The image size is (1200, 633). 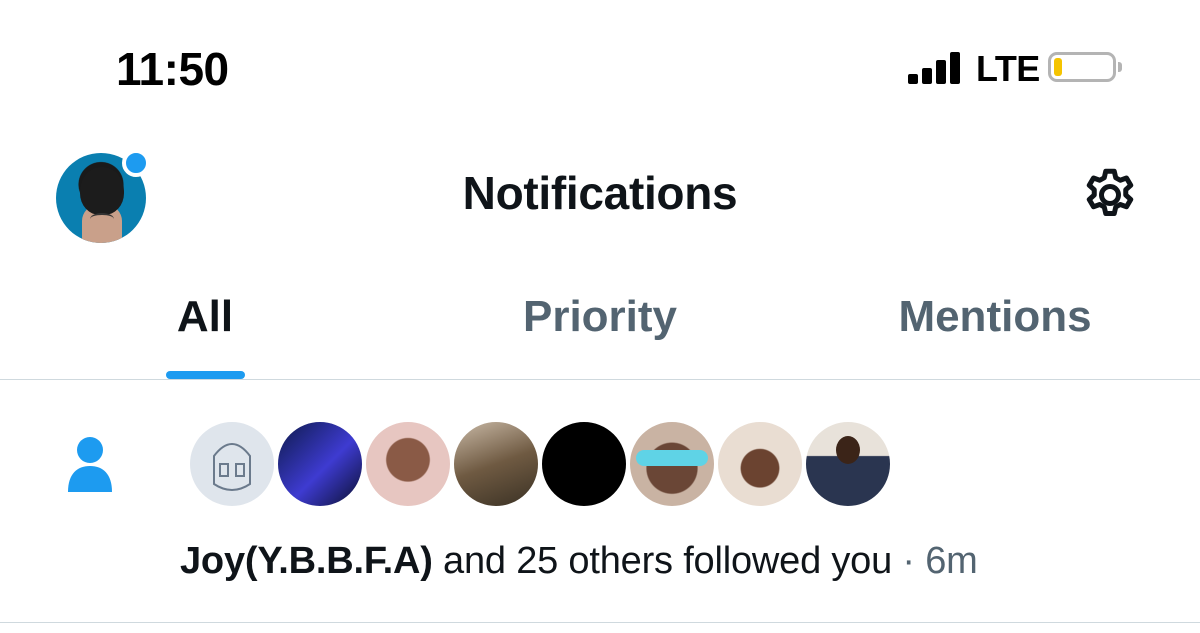 What do you see at coordinates (848, 450) in the screenshot?
I see `avatar-face` at bounding box center [848, 450].